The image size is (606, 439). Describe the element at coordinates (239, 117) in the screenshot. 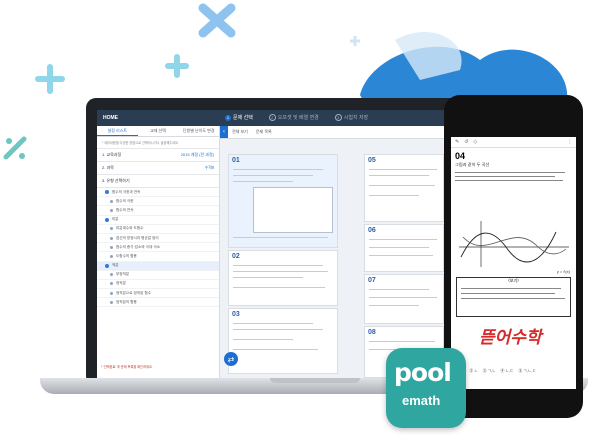

I see `step-1: 1 문제 선택` at that location.